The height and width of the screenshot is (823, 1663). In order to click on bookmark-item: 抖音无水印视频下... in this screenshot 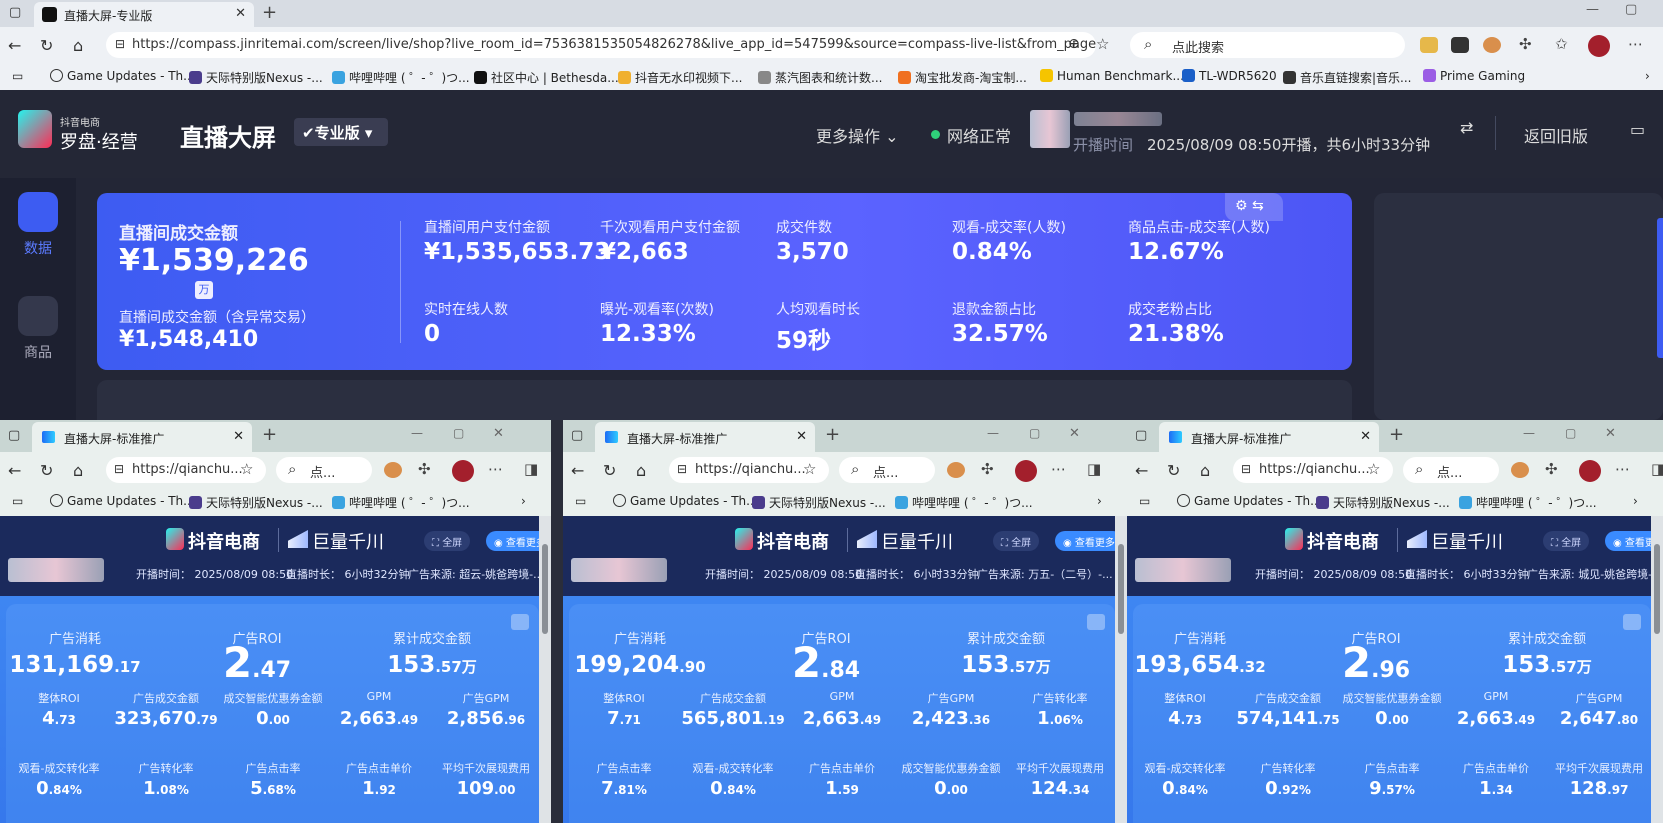, I will do `click(680, 77)`.